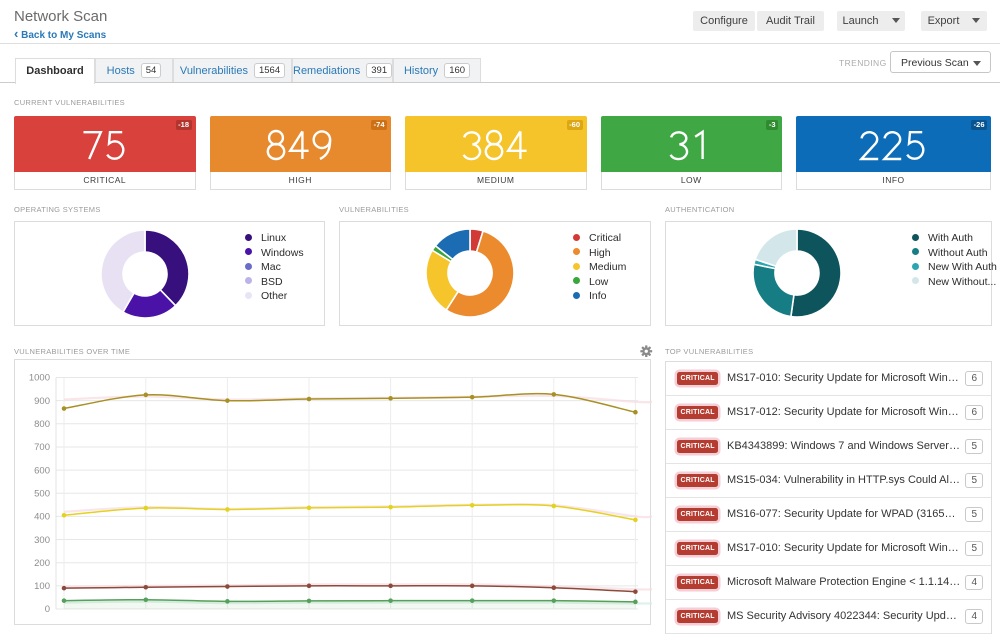 Image resolution: width=1000 pixels, height=639 pixels. What do you see at coordinates (42, 470) in the screenshot?
I see `svg-text: 600` at bounding box center [42, 470].